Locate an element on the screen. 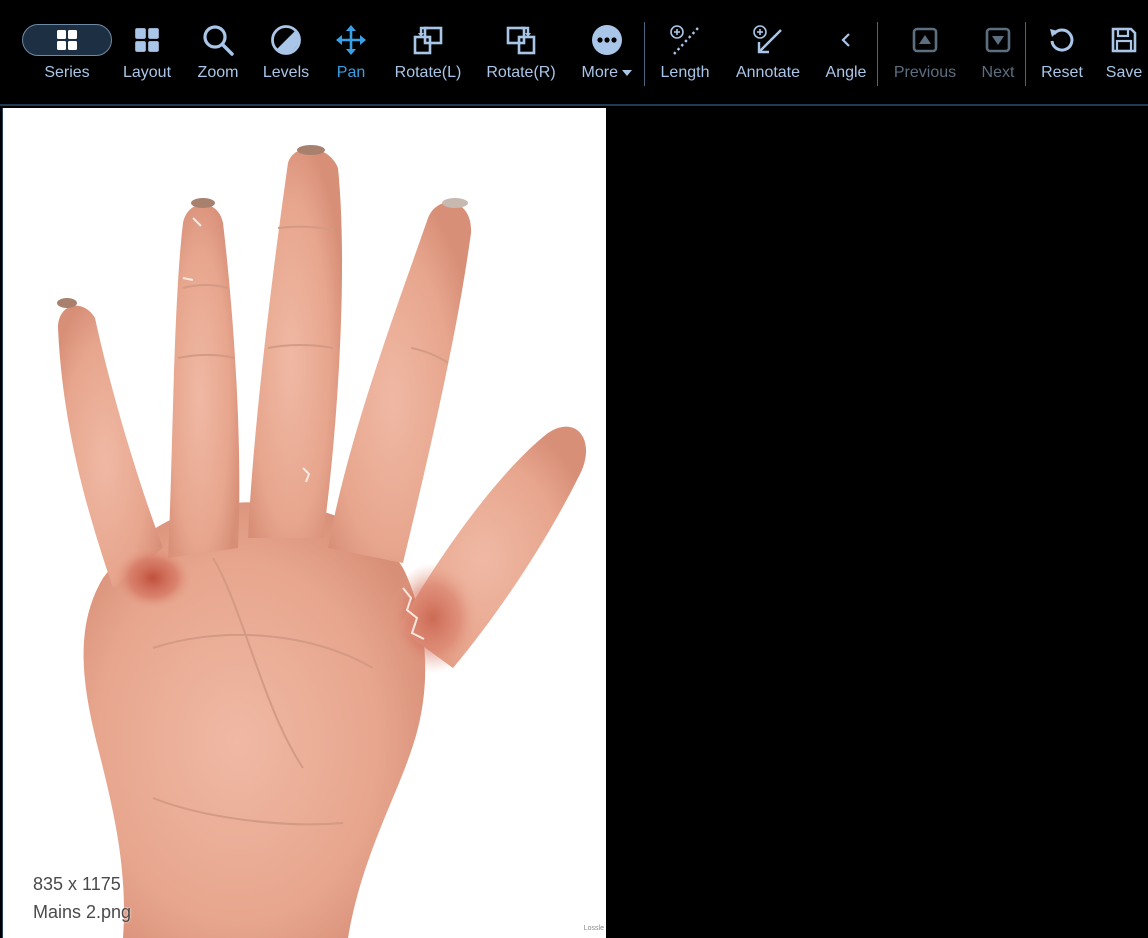  zoom-button: Zoom is located at coordinates (218, 52).